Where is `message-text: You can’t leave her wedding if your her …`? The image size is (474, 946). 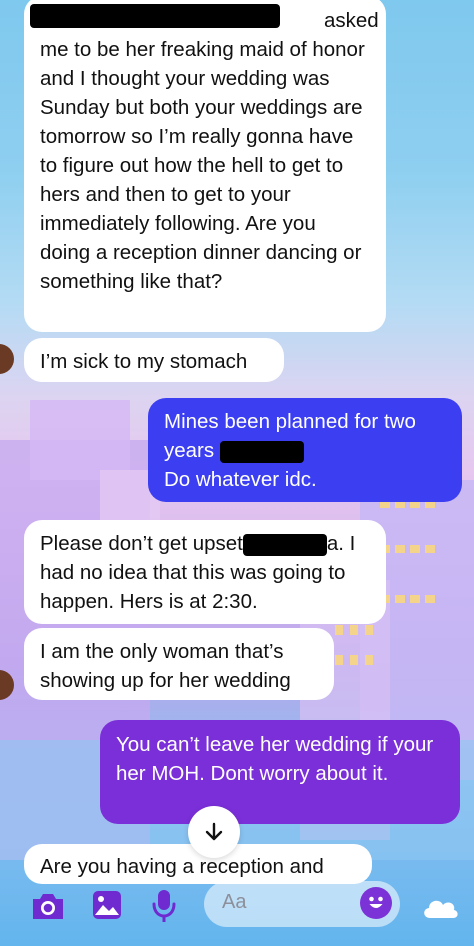
message-text: You can’t leave her wedding if your her … is located at coordinates (275, 759).